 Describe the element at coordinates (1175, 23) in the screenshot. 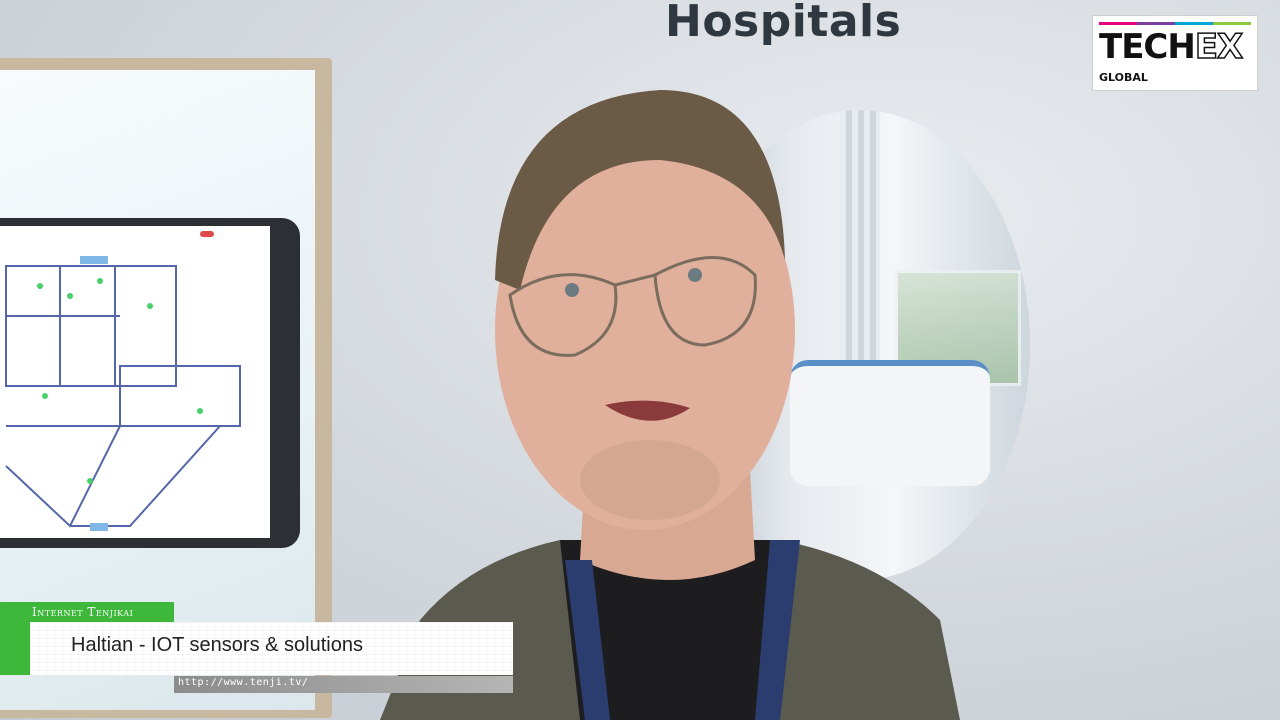

I see `logo-color-bar` at that location.